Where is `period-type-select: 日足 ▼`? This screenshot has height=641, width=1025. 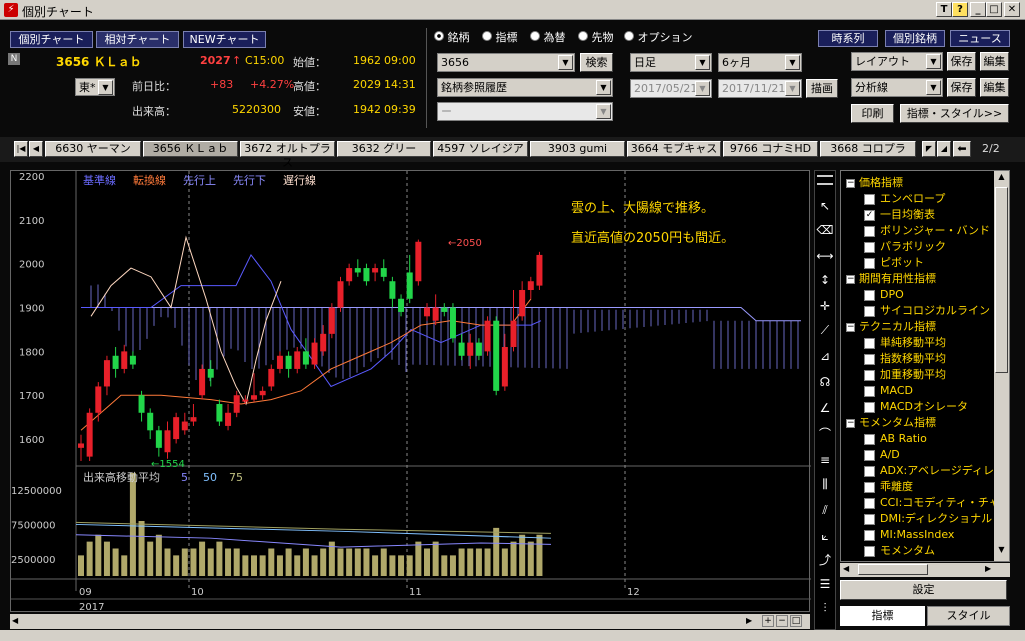
period-type-select: 日足 ▼ is located at coordinates (671, 62).